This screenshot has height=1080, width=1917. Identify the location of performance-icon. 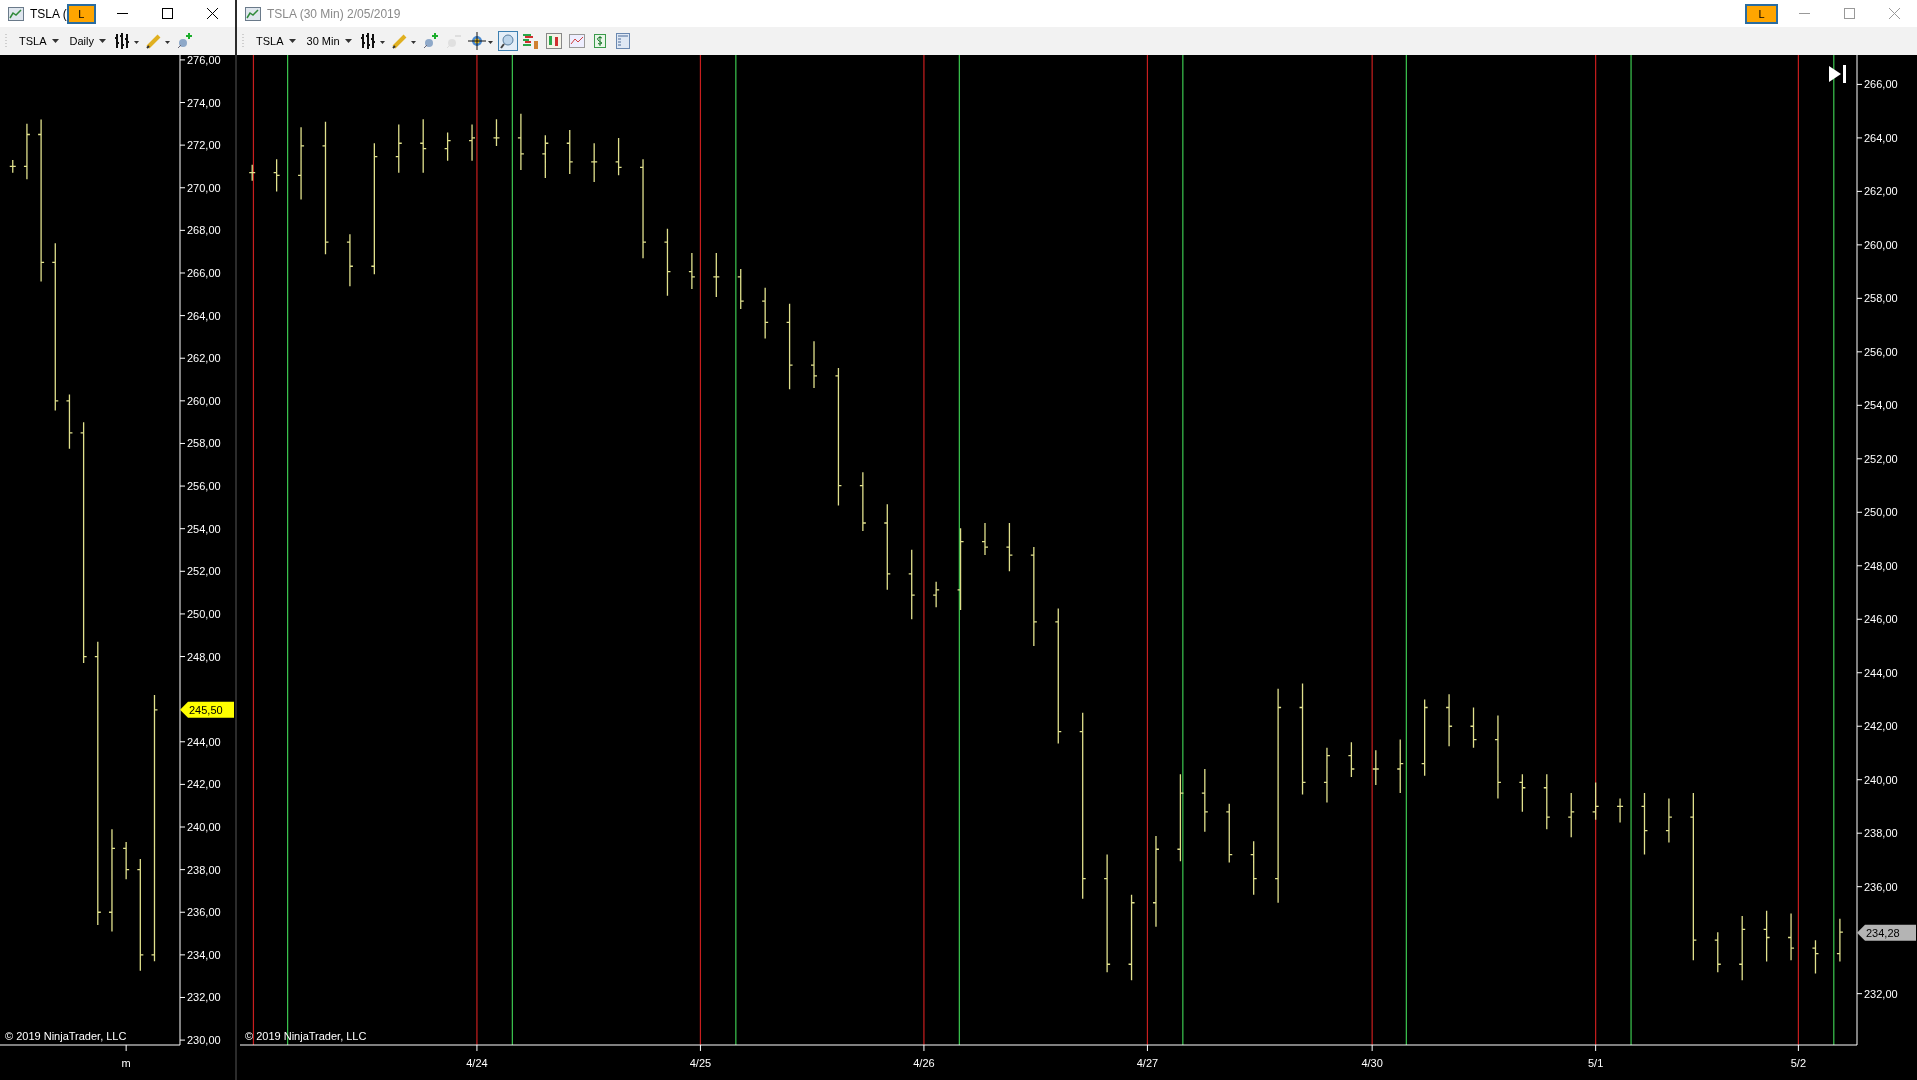
(576, 41).